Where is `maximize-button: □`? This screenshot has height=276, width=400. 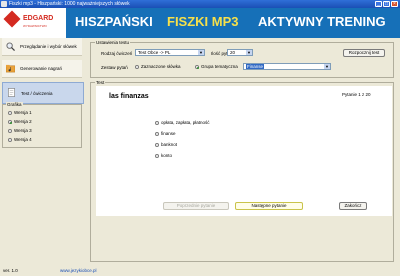
maximize-button: □ is located at coordinates (386, 4).